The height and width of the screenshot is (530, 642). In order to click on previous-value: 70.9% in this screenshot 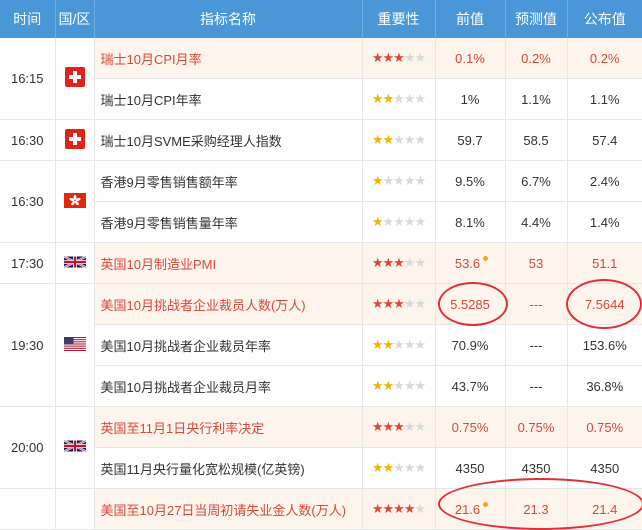, I will do `click(470, 345)`.